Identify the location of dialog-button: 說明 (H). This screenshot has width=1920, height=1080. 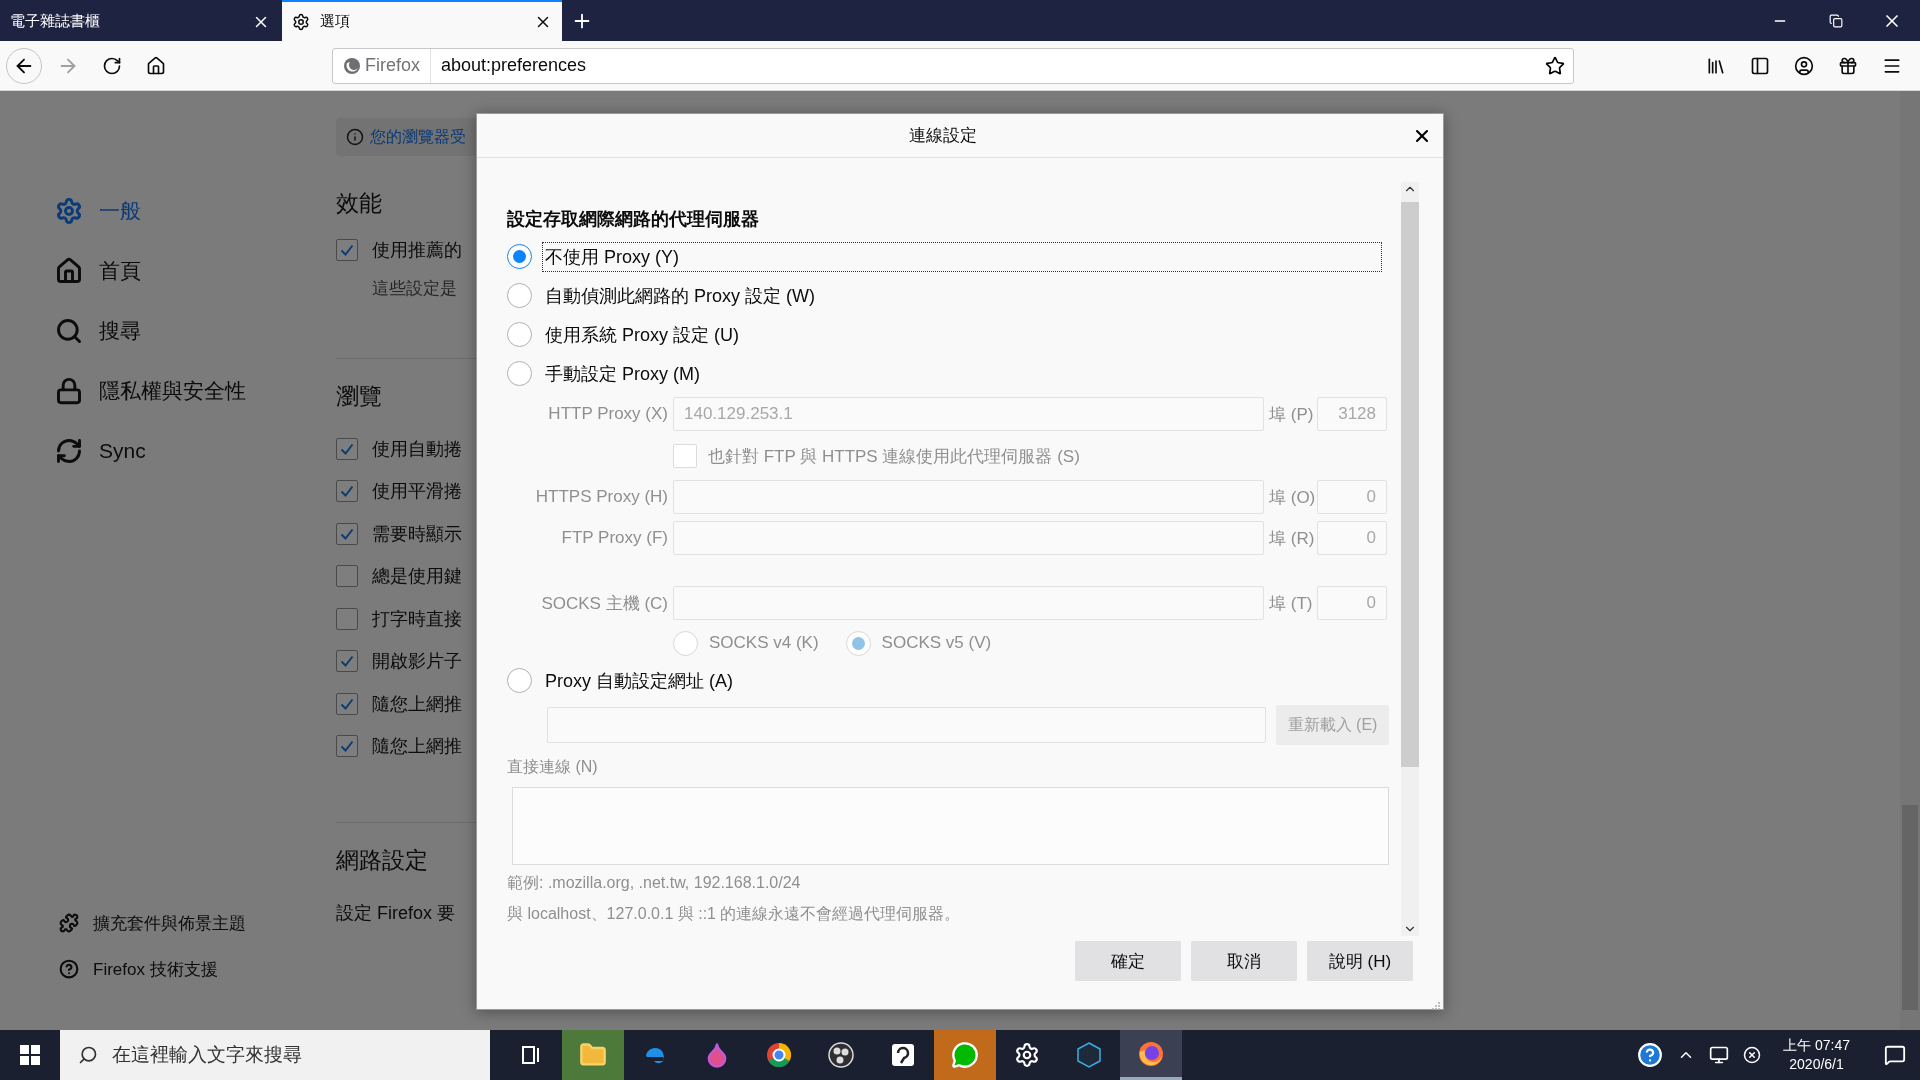
(1360, 961).